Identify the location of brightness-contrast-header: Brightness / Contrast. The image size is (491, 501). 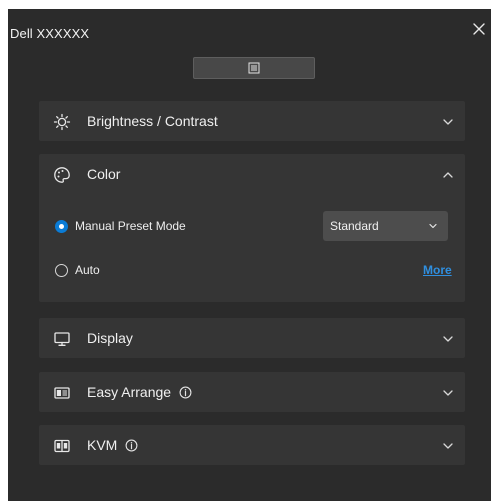
(252, 121).